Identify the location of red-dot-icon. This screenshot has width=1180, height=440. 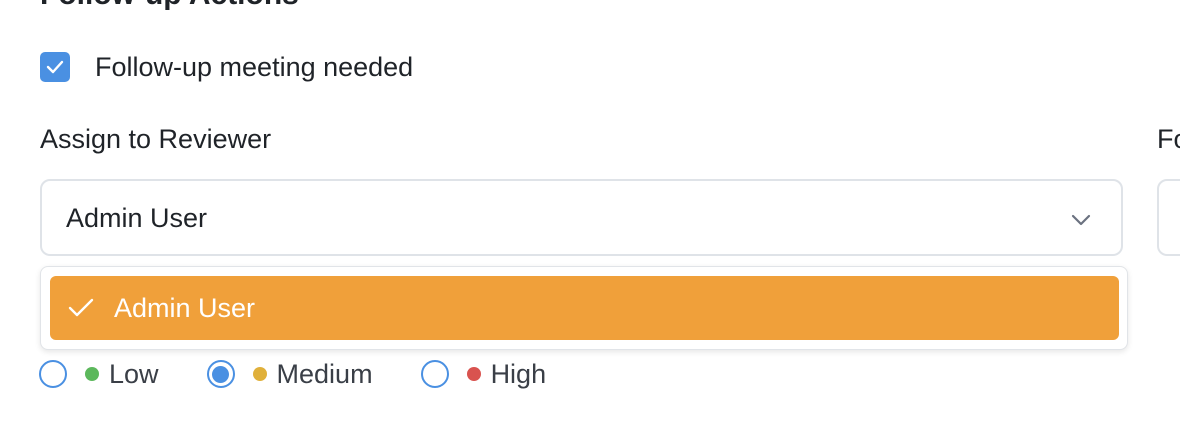
(473, 374).